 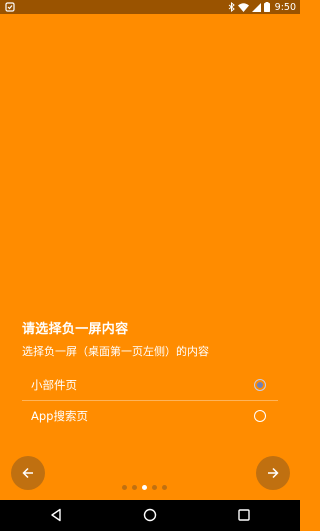 What do you see at coordinates (231, 7) in the screenshot?
I see `bluetooth-icon` at bounding box center [231, 7].